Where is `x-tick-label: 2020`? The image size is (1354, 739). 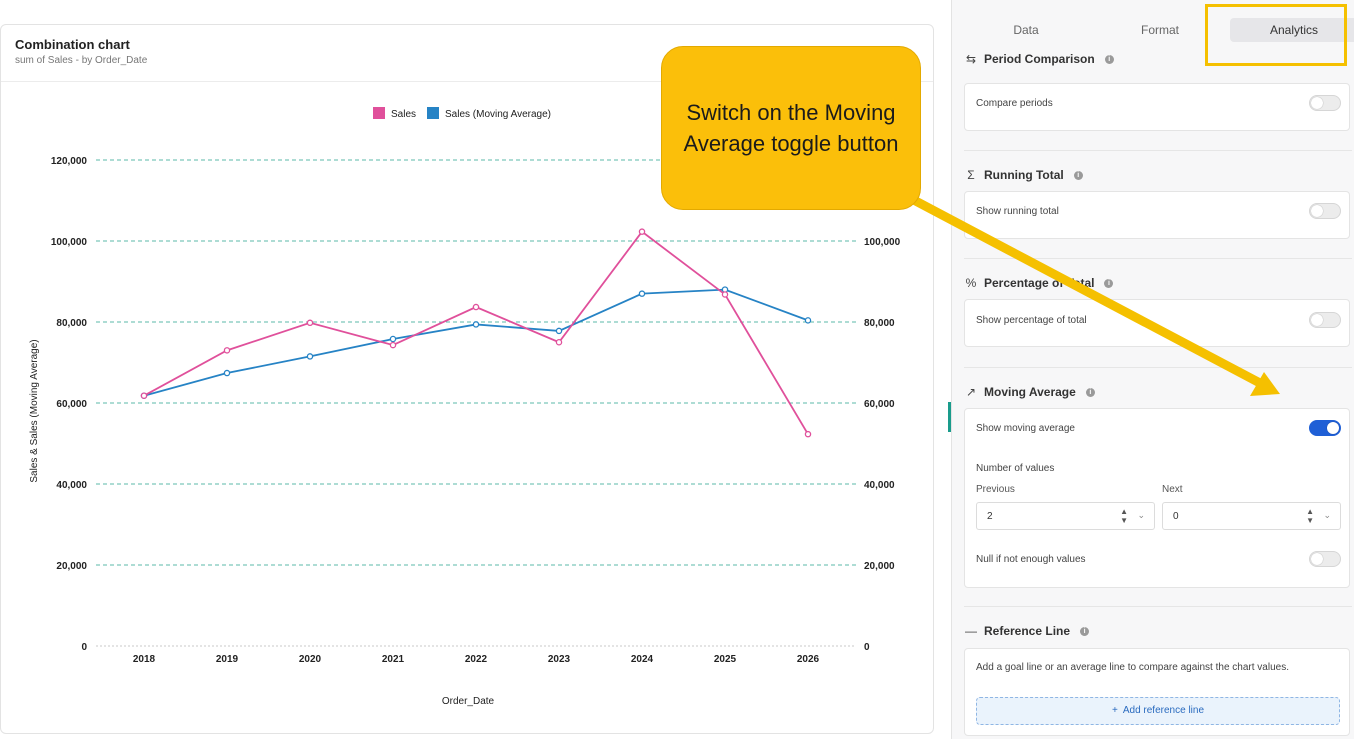
x-tick-label: 2020 is located at coordinates (310, 659).